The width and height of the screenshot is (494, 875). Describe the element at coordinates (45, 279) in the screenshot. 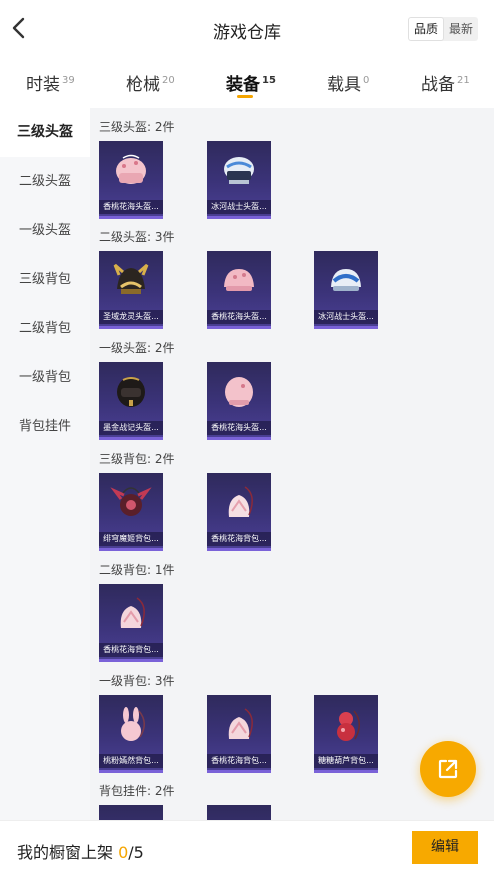

I see `sidebar-item-level3-backpack: 三级背包` at that location.